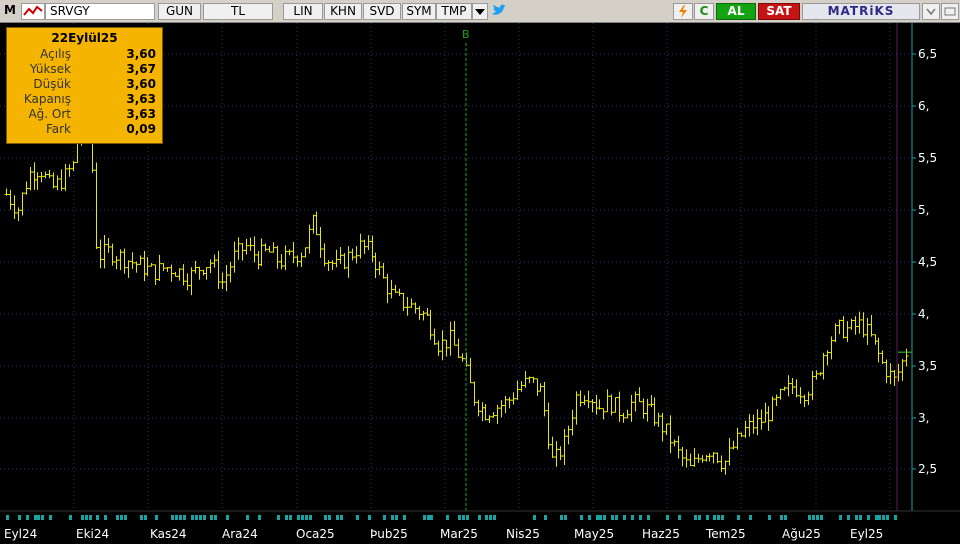 This screenshot has width=960, height=544. What do you see at coordinates (10, 11) in the screenshot?
I see `menu-m-button: M` at bounding box center [10, 11].